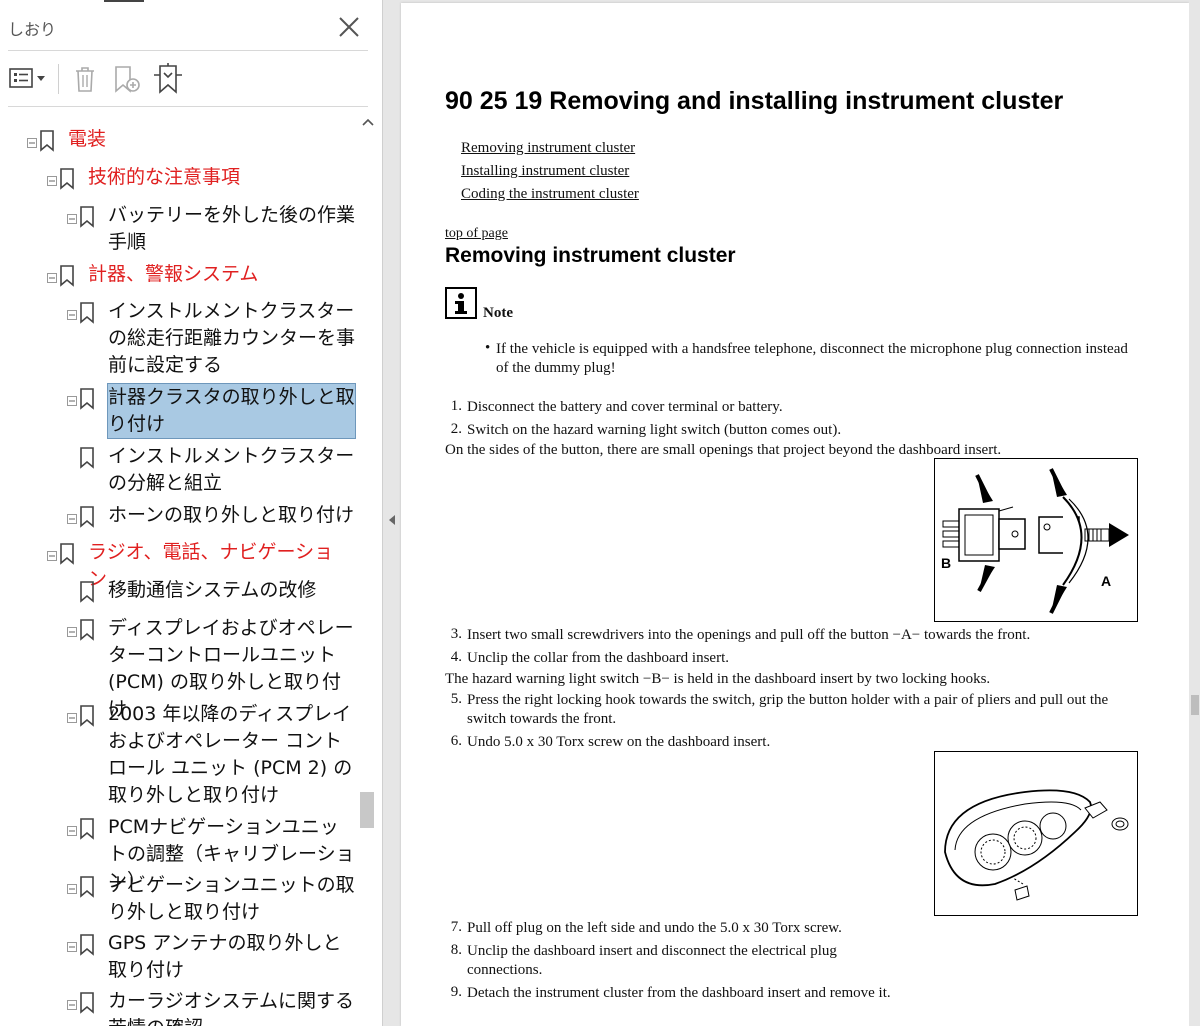 The width and height of the screenshot is (1200, 1026). What do you see at coordinates (392, 513) in the screenshot?
I see `panel-splitter` at bounding box center [392, 513].